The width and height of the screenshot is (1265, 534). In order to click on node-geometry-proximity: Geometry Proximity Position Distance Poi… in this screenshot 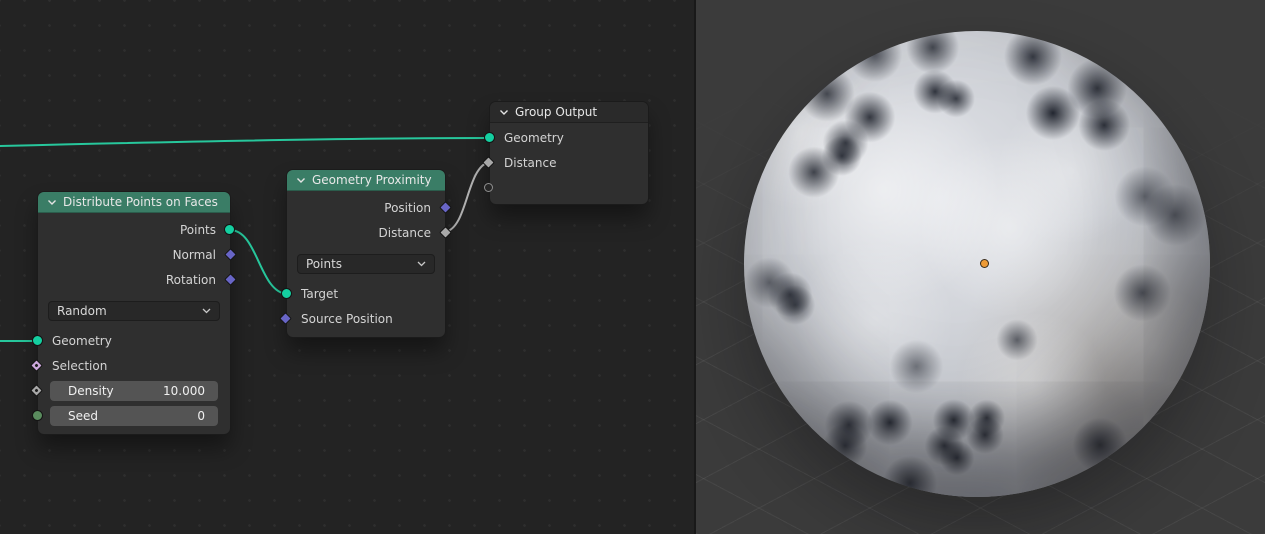, I will do `click(365, 253)`.